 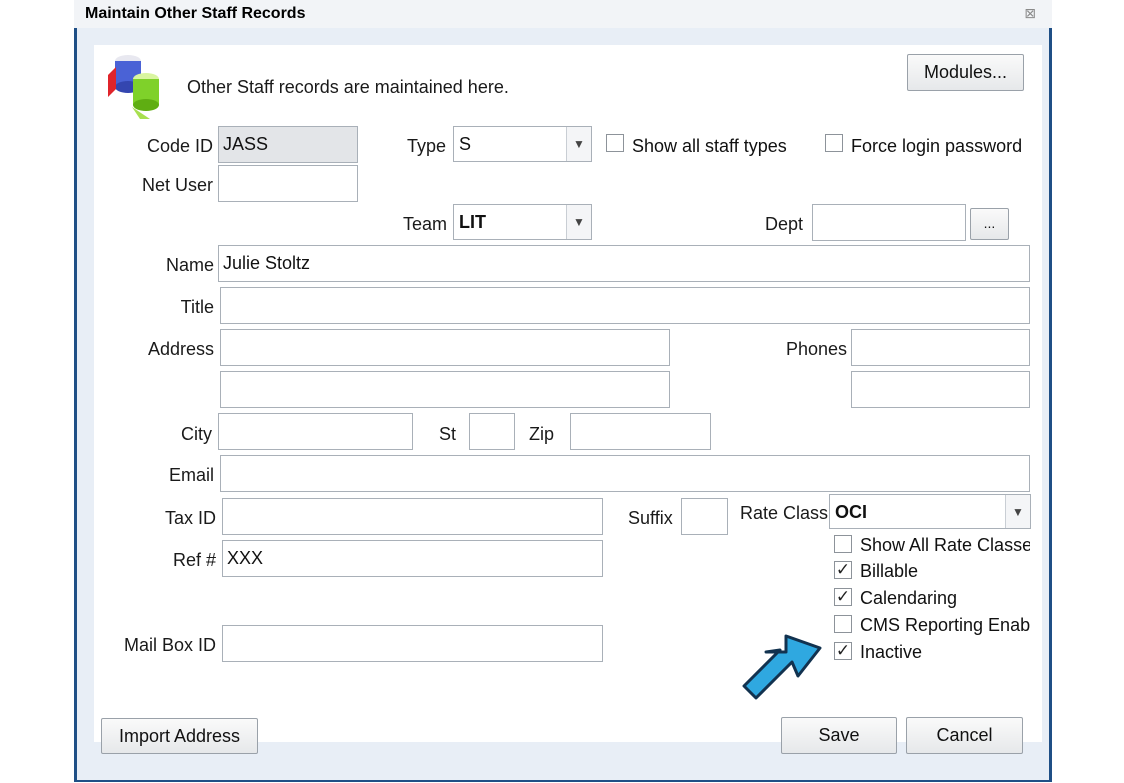 What do you see at coordinates (195, 13) in the screenshot?
I see `window-title: Maintain Other Staff Records` at bounding box center [195, 13].